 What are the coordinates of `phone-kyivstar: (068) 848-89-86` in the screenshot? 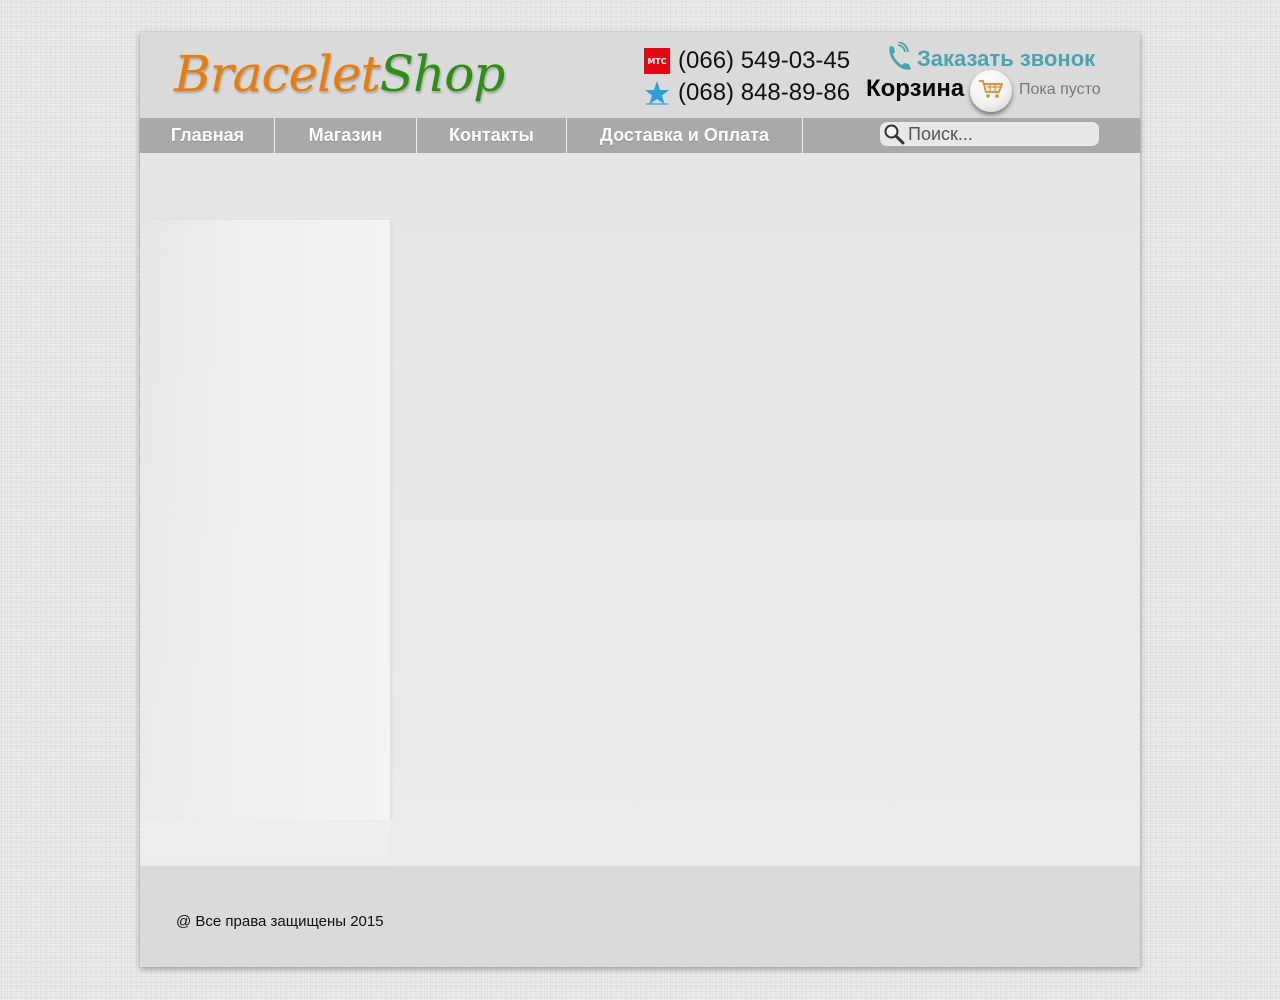 It's located at (747, 93).